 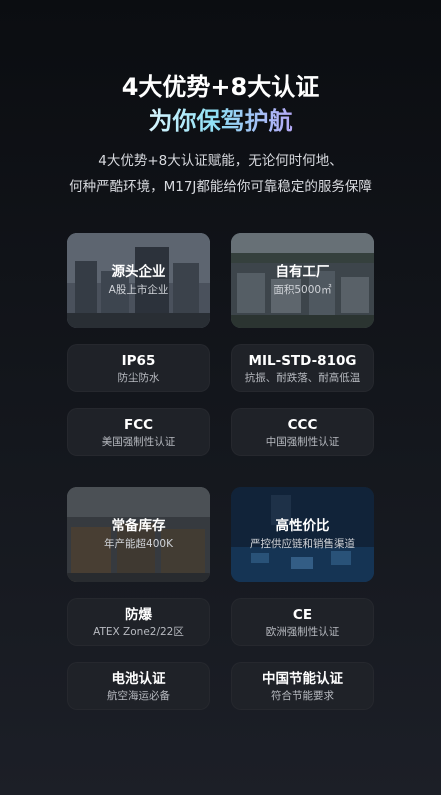 What do you see at coordinates (138, 544) in the screenshot?
I see `card-subtitle: 年产能超400K` at bounding box center [138, 544].